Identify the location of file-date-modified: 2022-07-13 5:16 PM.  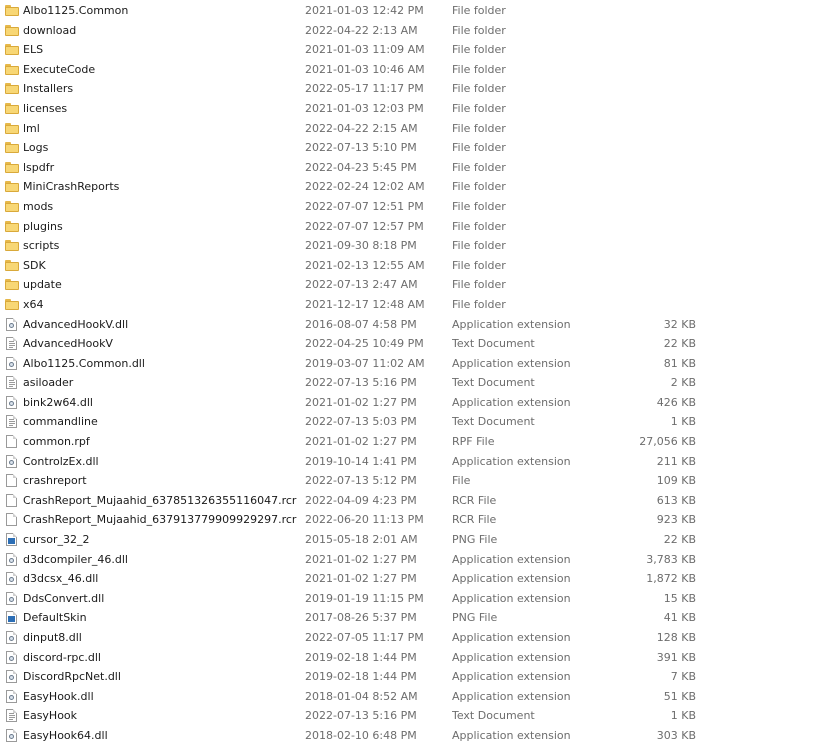
(361, 383).